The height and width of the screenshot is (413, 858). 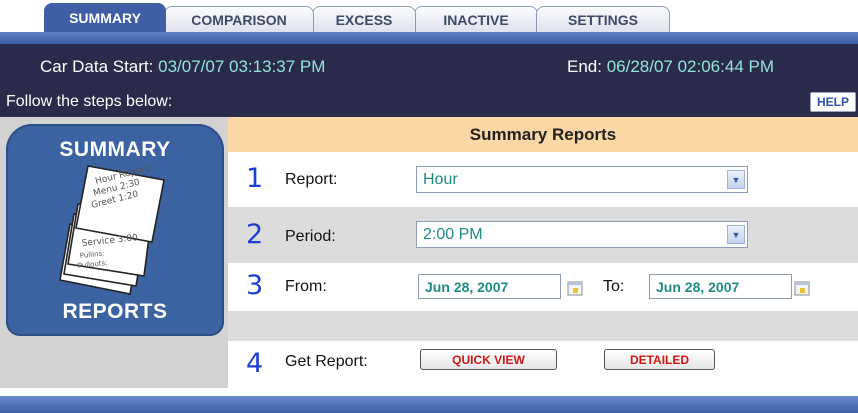 I want to click on instructions-text: Follow the steps below:, so click(x=89, y=101).